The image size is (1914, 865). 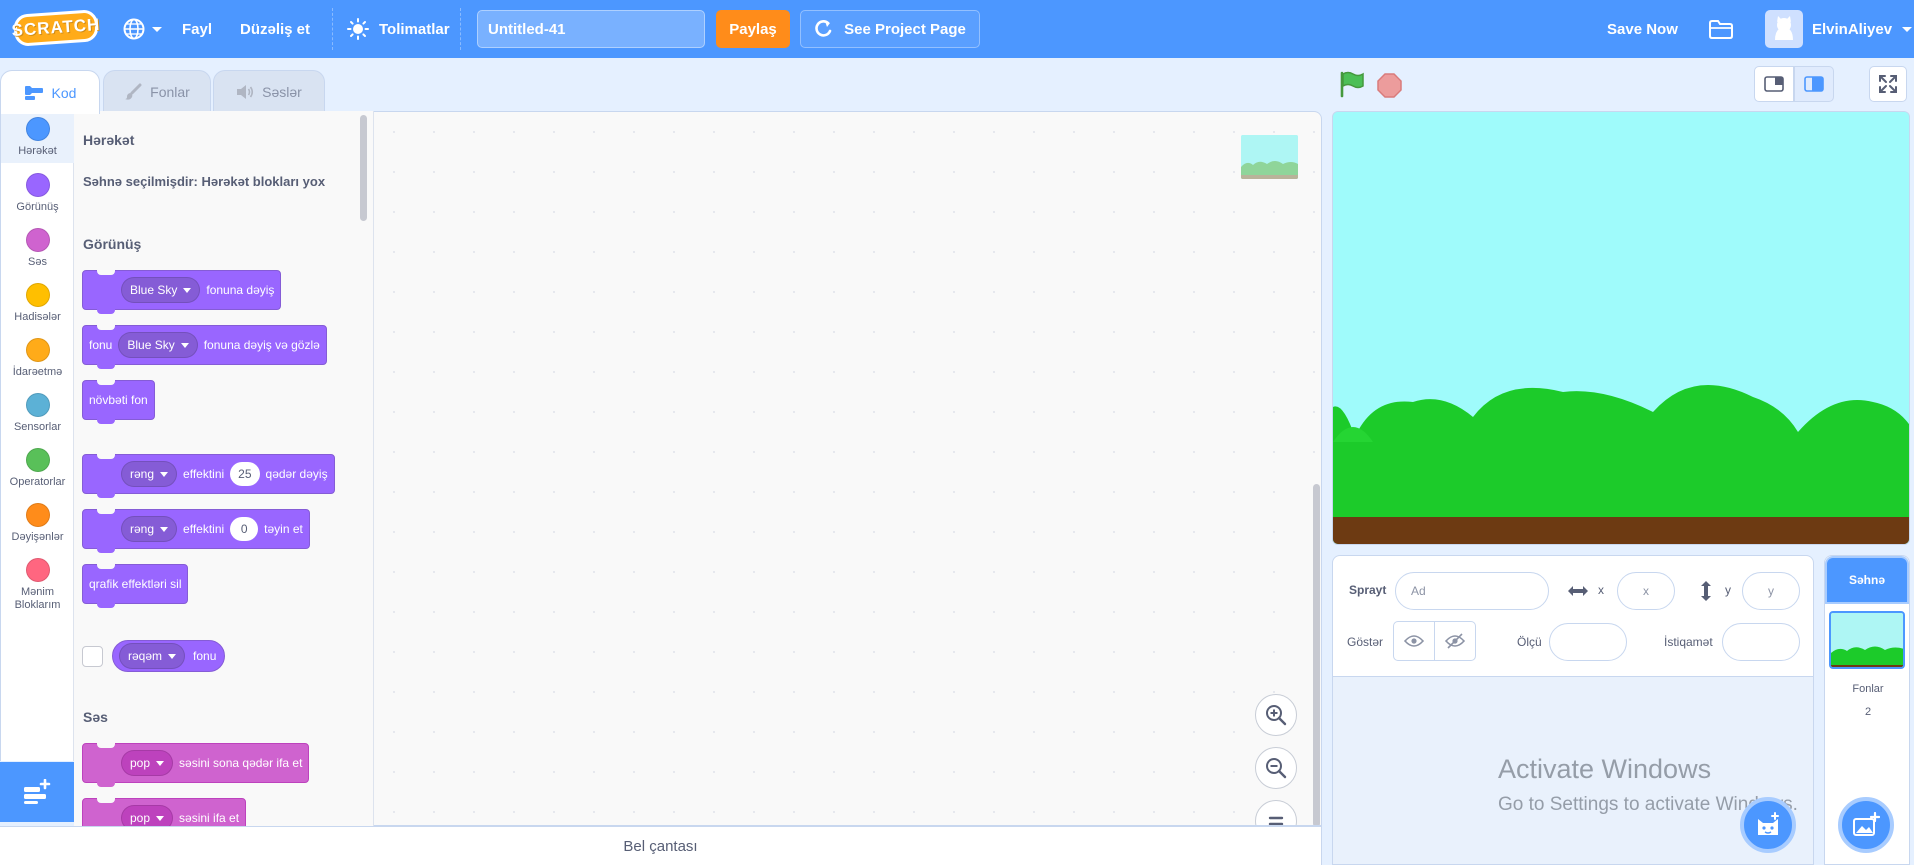 I want to click on see-project-page-button: See Project Page, so click(x=890, y=29).